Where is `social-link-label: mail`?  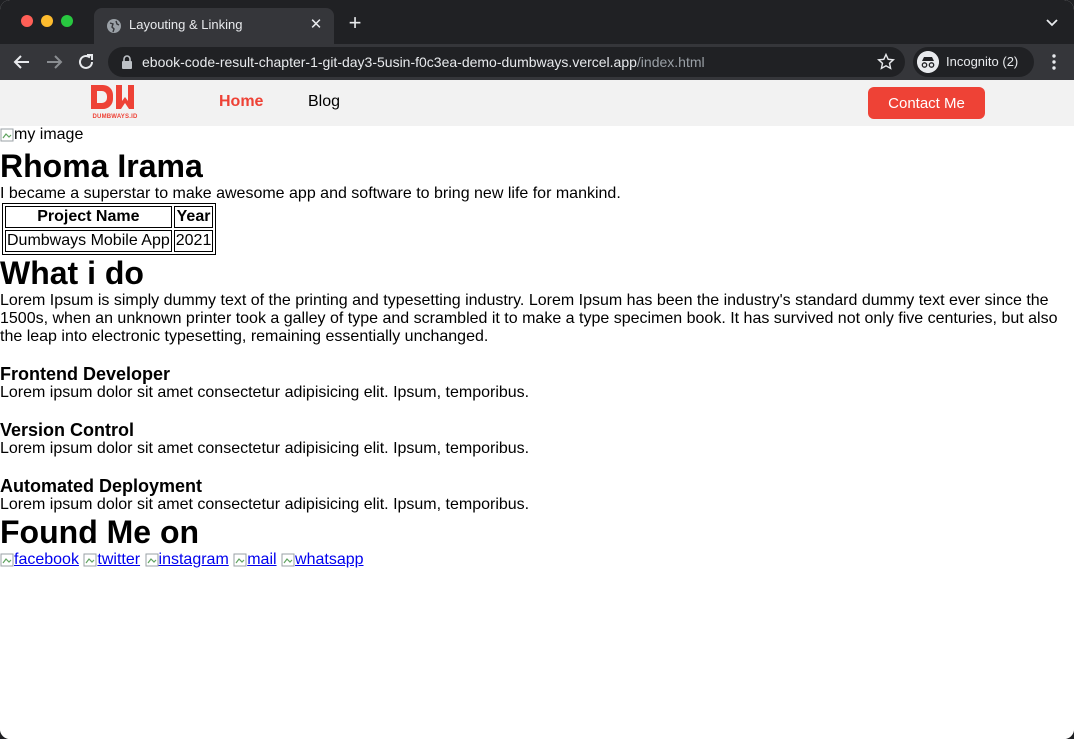 social-link-label: mail is located at coordinates (262, 559).